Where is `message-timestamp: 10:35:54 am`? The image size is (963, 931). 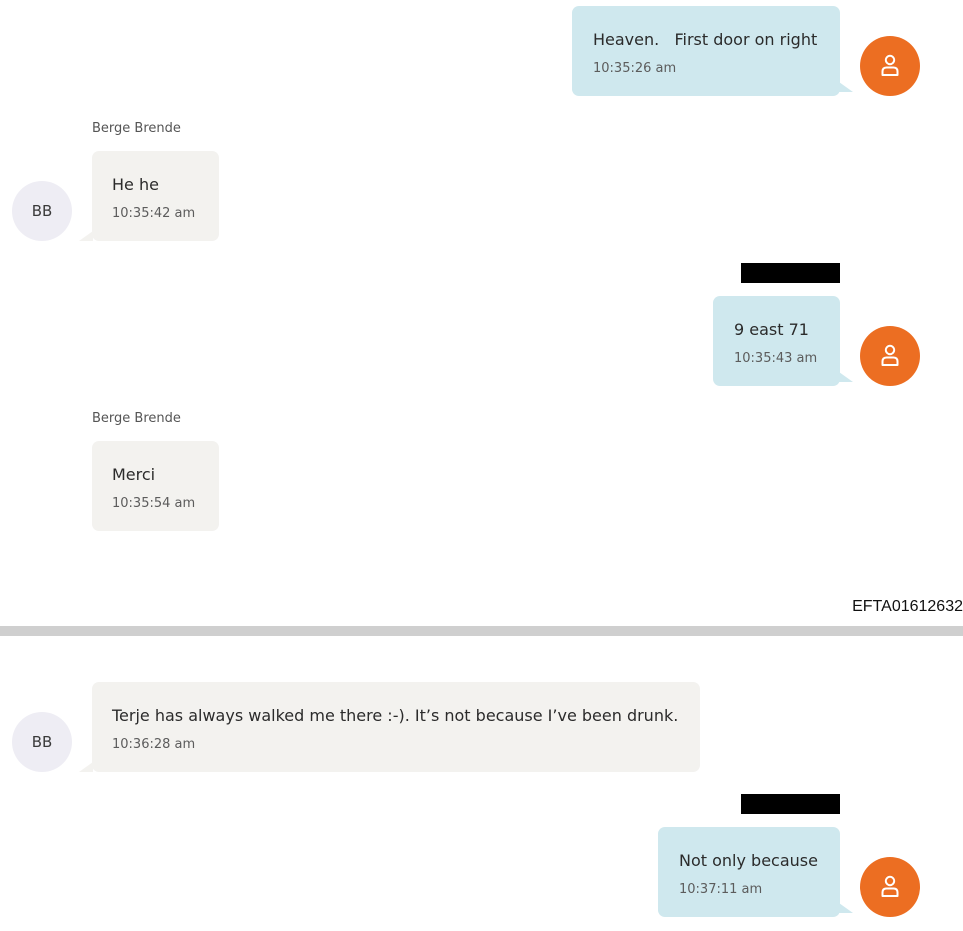
message-timestamp: 10:35:54 am is located at coordinates (154, 503).